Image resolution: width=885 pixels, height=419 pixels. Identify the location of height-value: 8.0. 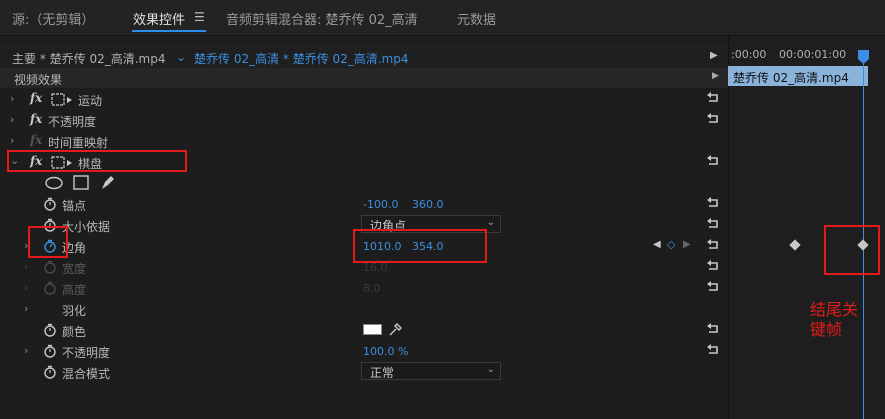
(372, 288).